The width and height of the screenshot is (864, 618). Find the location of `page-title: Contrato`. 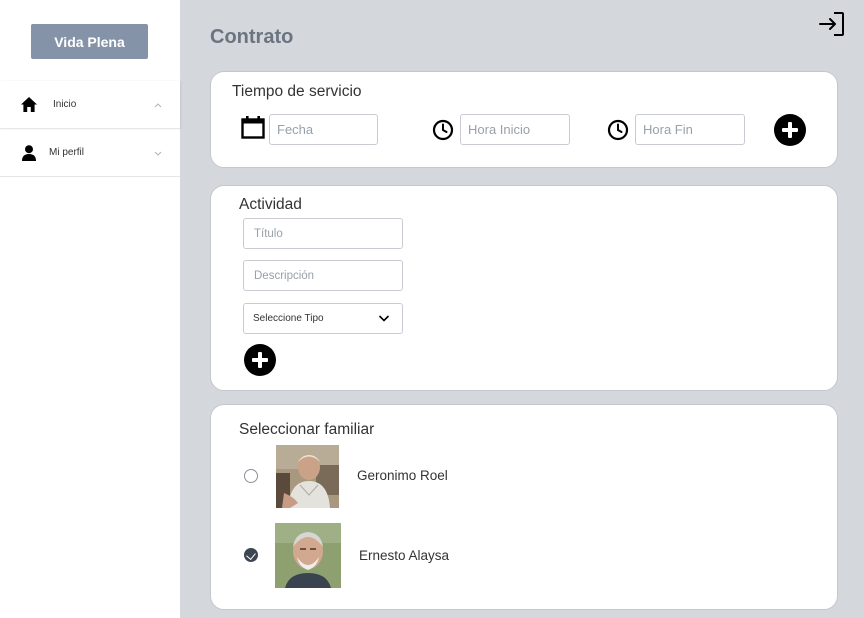

page-title: Contrato is located at coordinates (252, 37).